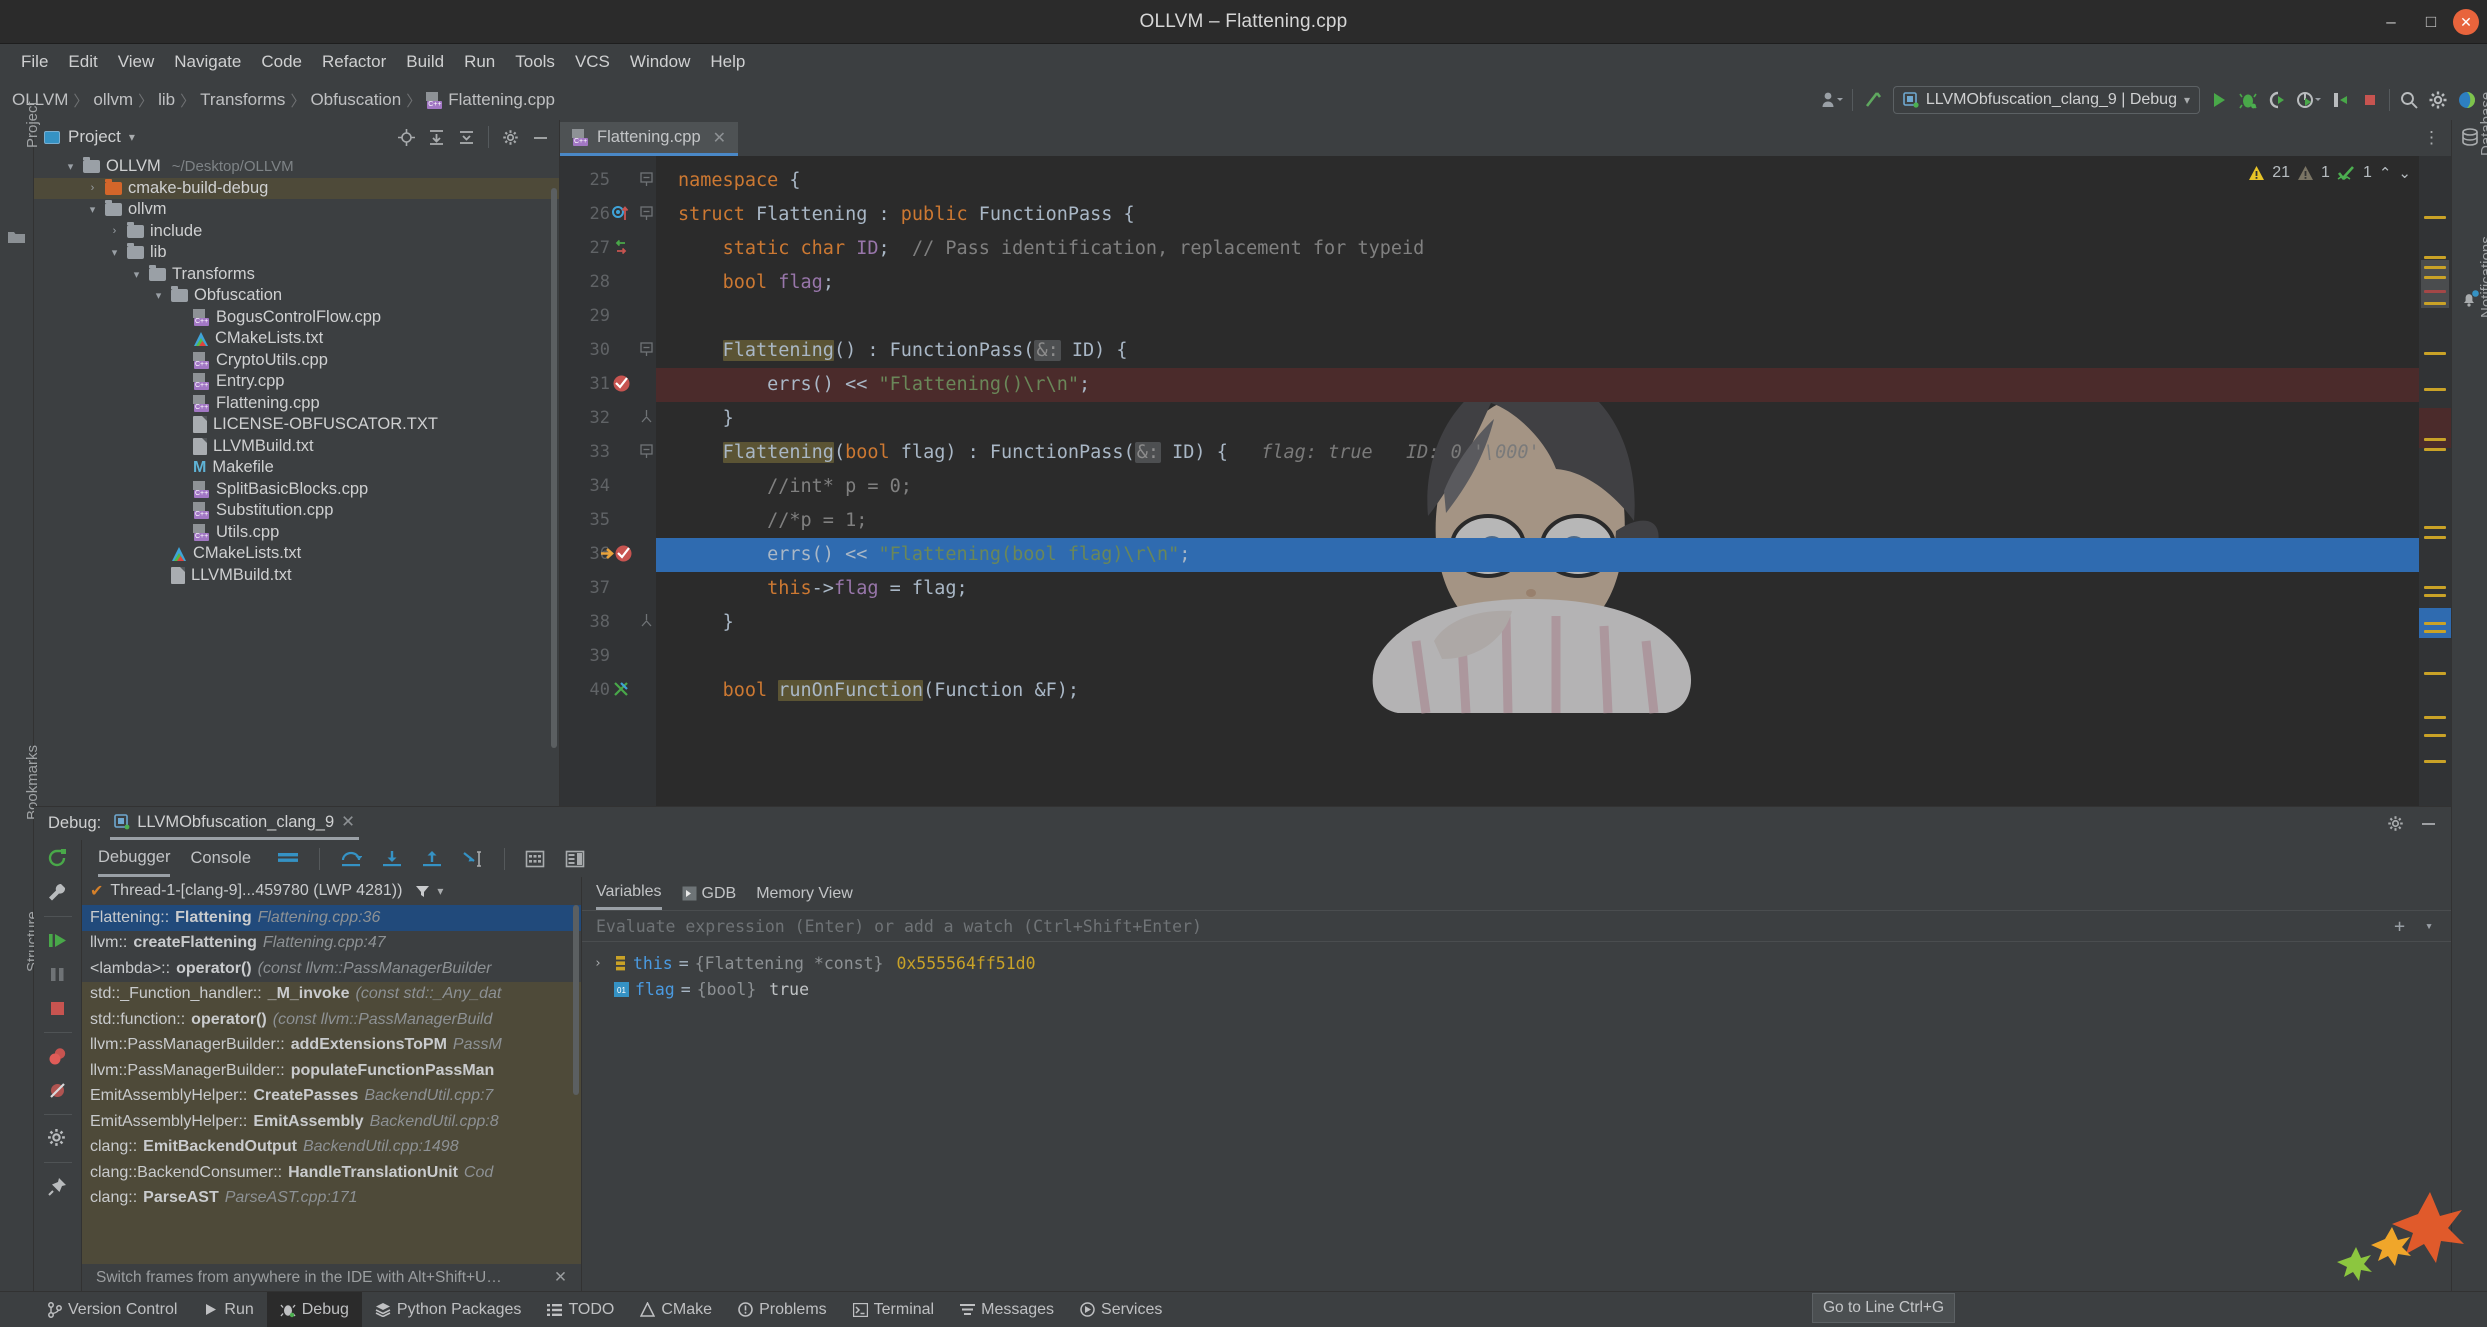 Image resolution: width=2487 pixels, height=1327 pixels. Describe the element at coordinates (1537, 521) in the screenshot. I see `code-line-35: //*p = 1;` at that location.